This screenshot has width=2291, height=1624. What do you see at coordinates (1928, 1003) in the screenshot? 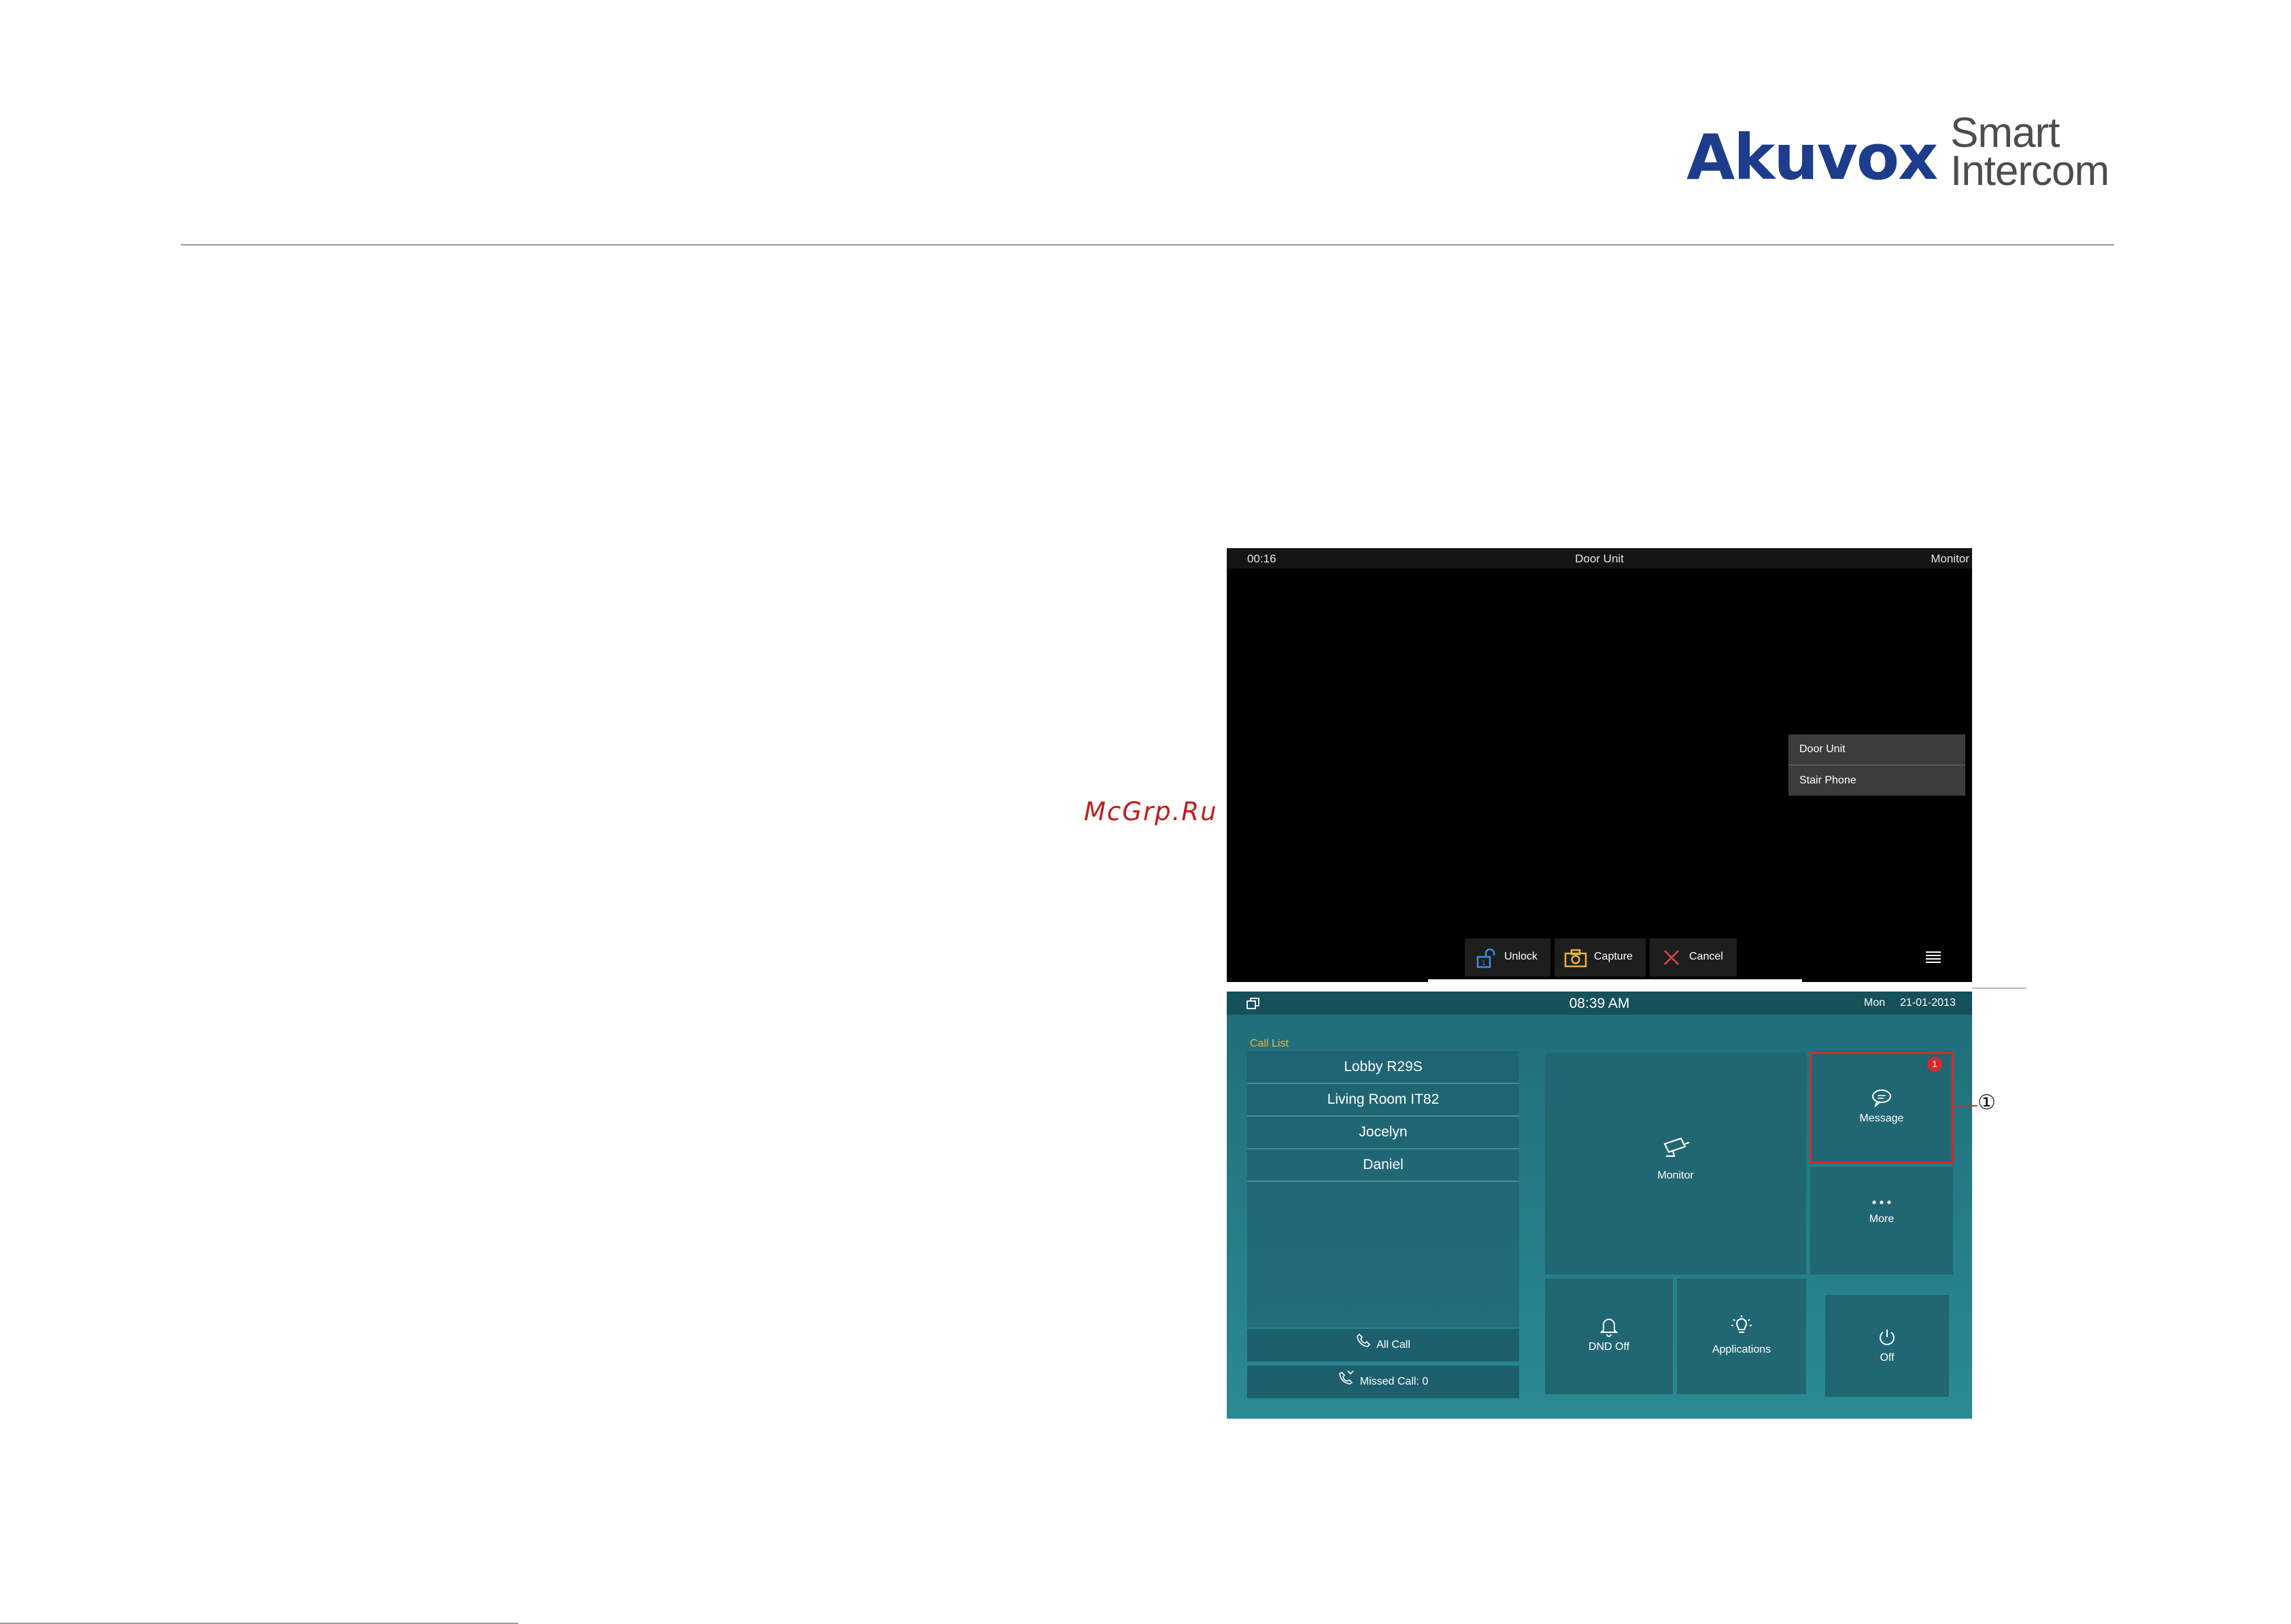
I see `date: 21-01-2013` at bounding box center [1928, 1003].